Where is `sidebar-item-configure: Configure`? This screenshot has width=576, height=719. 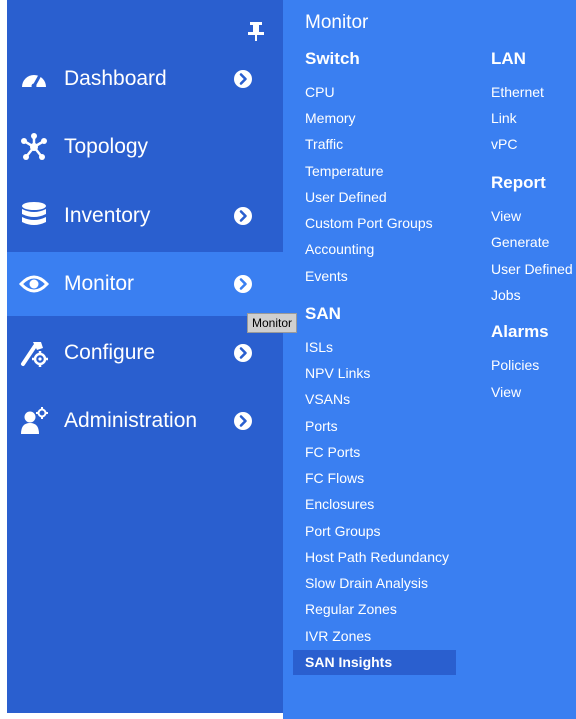 sidebar-item-configure: Configure is located at coordinates (145, 353).